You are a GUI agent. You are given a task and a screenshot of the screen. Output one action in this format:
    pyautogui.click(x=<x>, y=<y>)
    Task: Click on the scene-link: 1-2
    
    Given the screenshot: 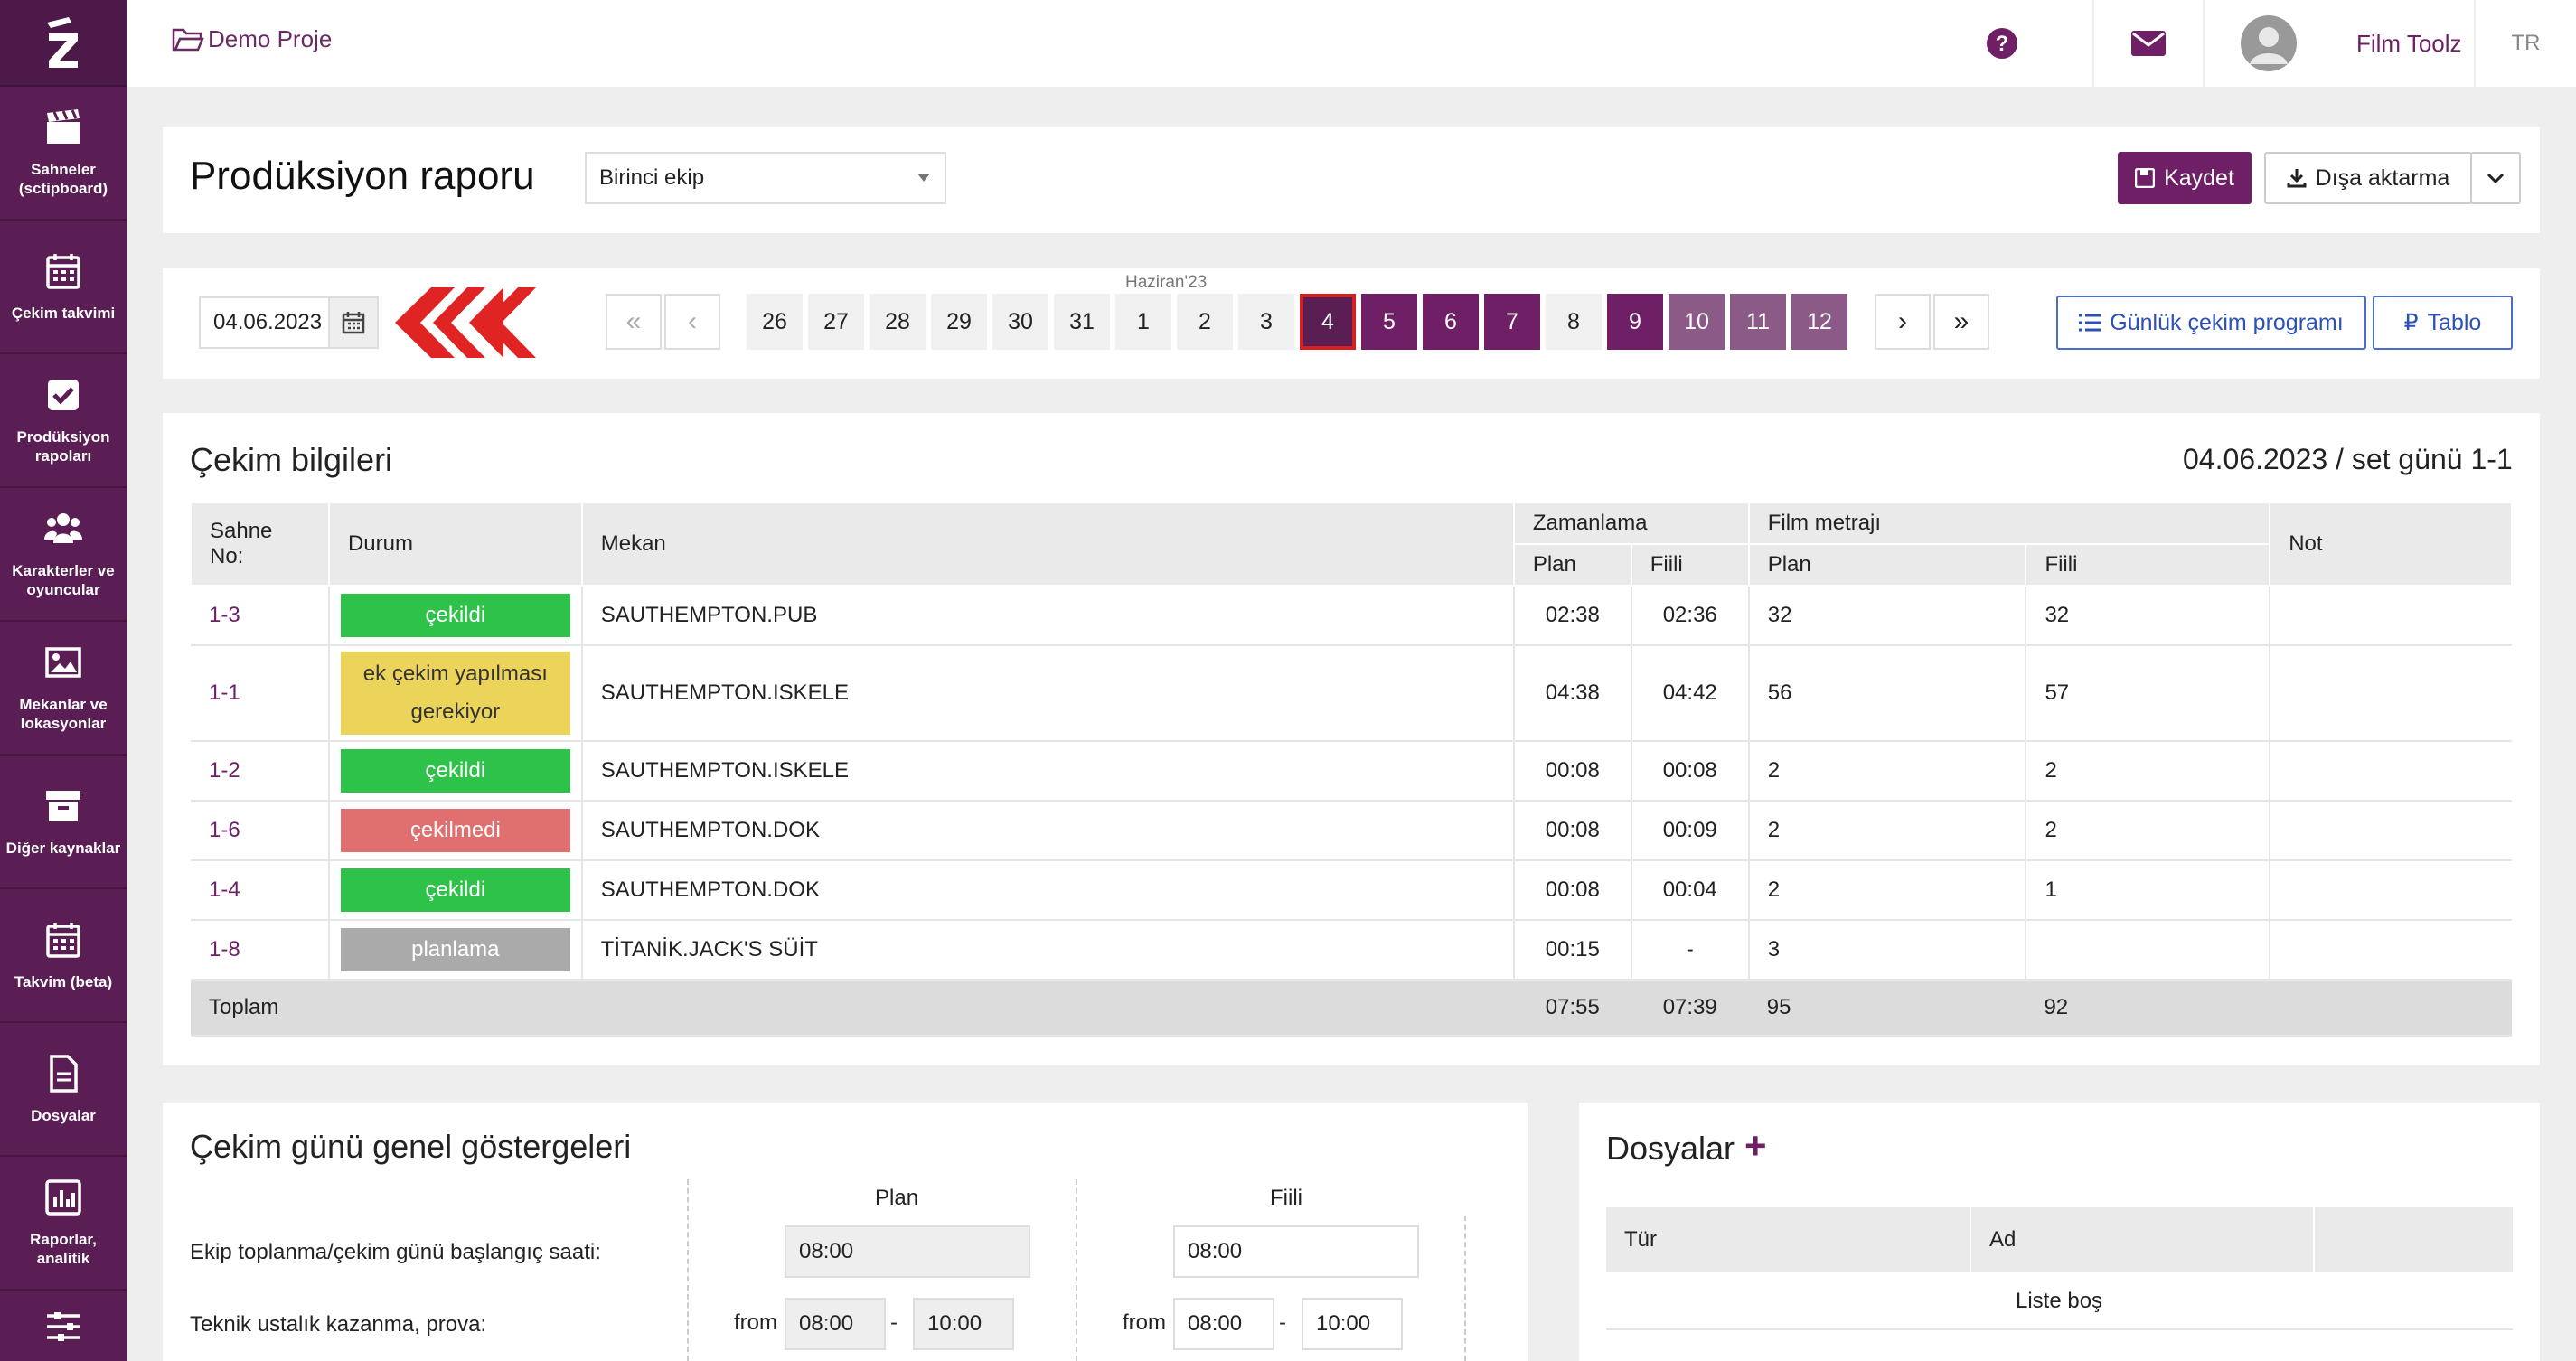 What is the action you would take?
    pyautogui.click(x=260, y=771)
    